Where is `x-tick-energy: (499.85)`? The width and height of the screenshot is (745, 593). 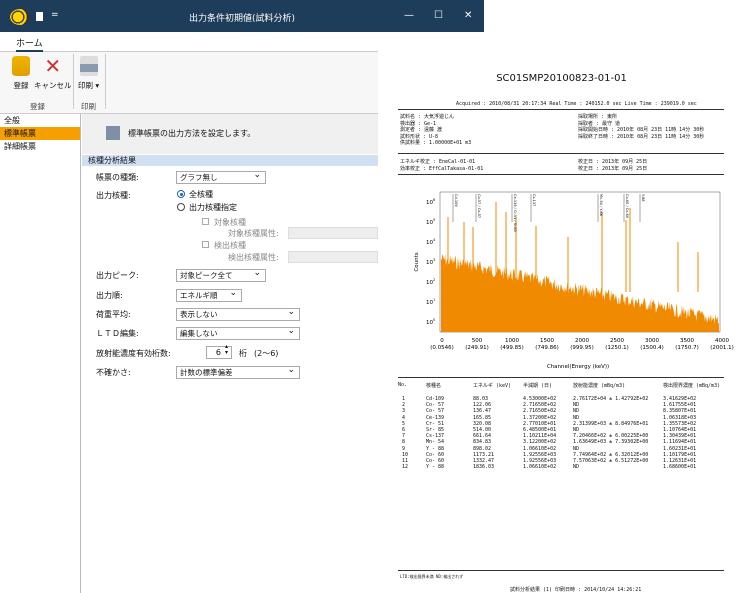
x-tick-energy: (499.85) is located at coordinates (512, 348).